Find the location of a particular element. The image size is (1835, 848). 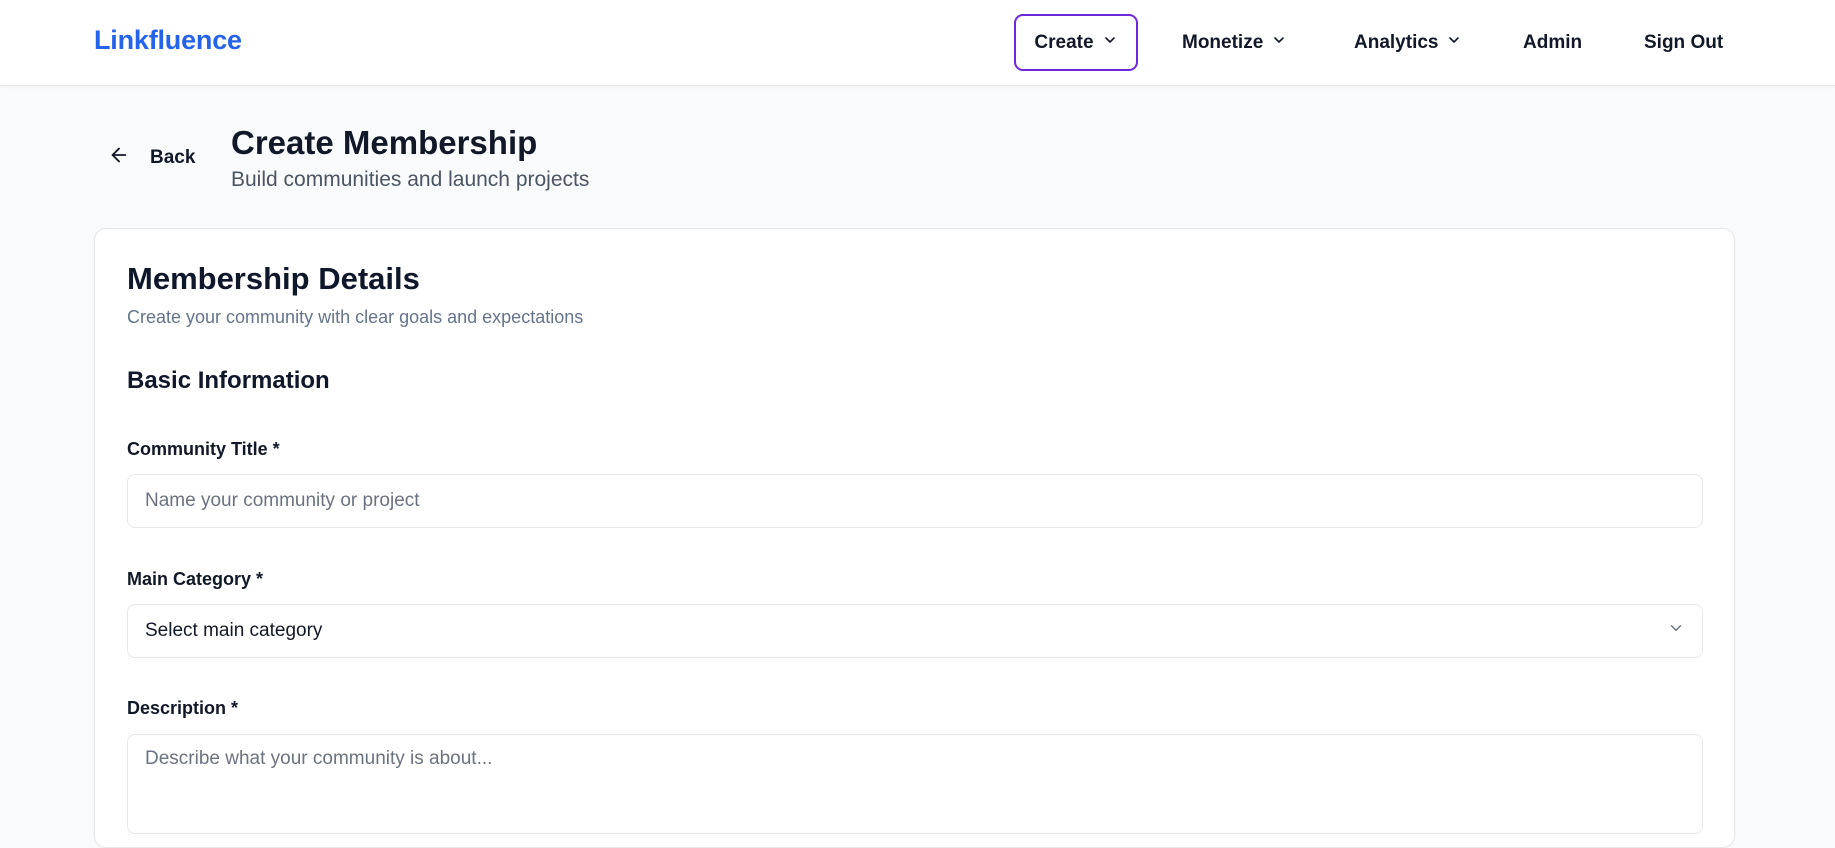

nav-analytics-dropdown: Analytics is located at coordinates (1408, 42).